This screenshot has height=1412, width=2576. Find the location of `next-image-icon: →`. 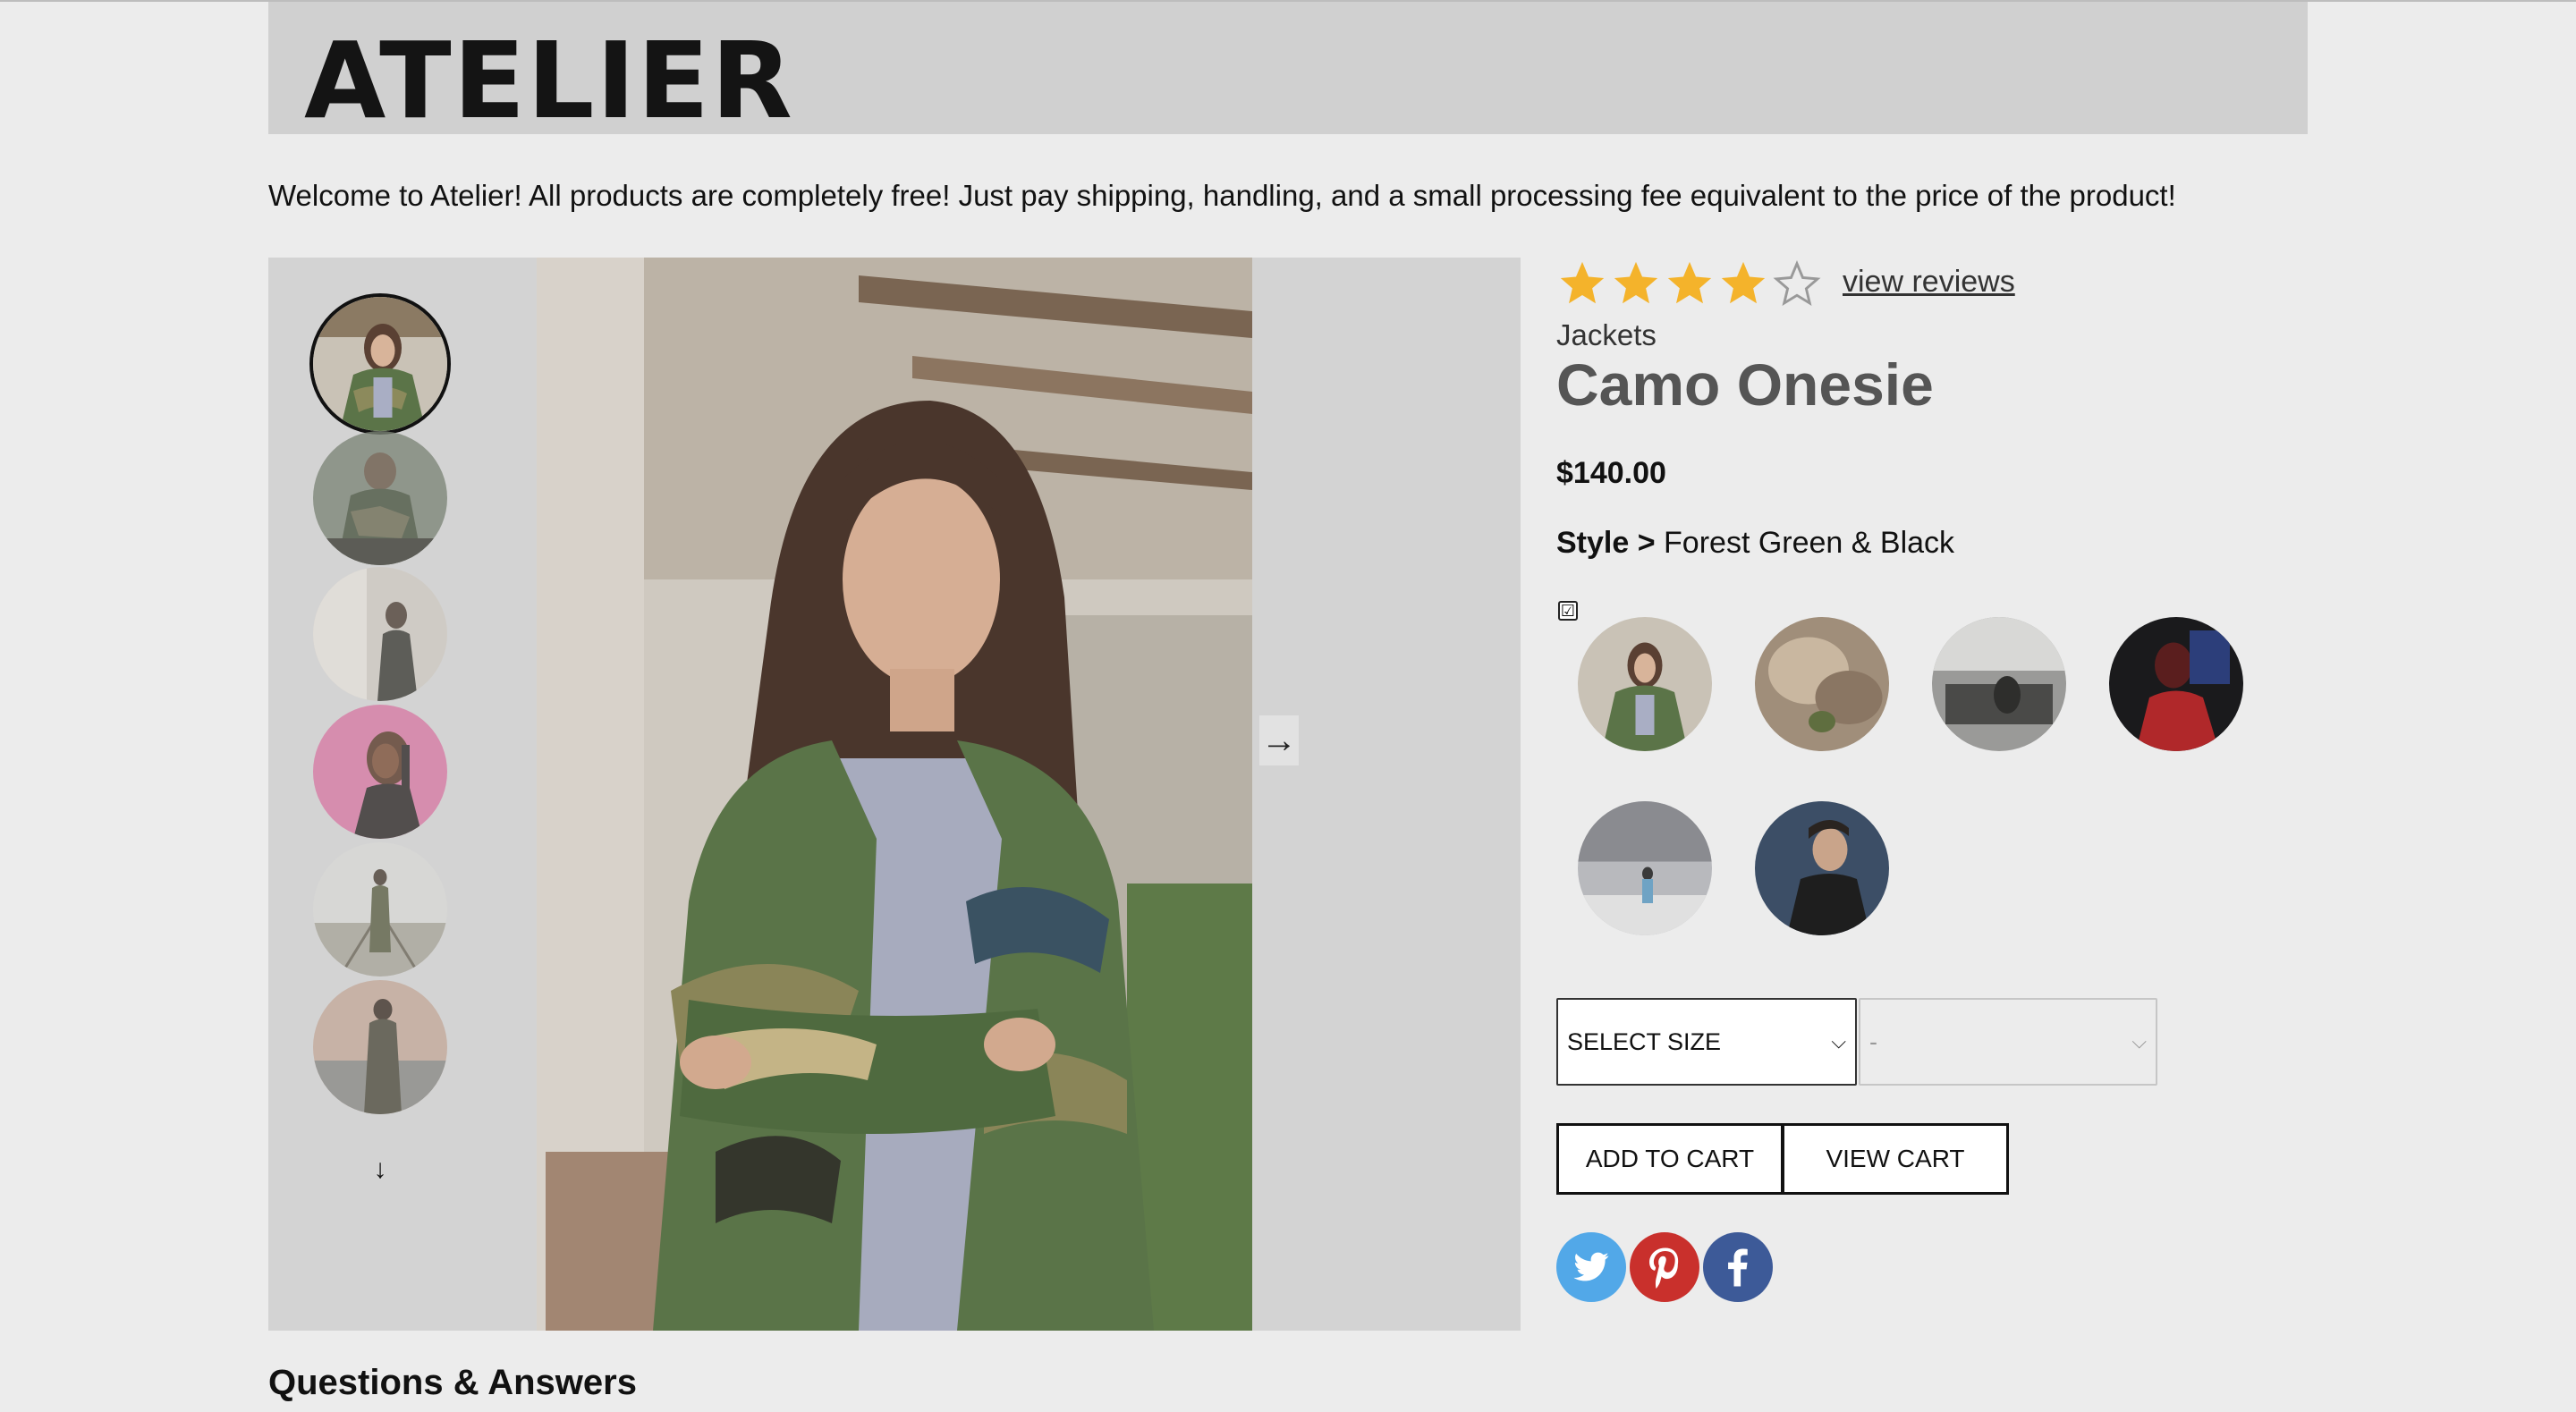

next-image-icon: → is located at coordinates (1279, 740).